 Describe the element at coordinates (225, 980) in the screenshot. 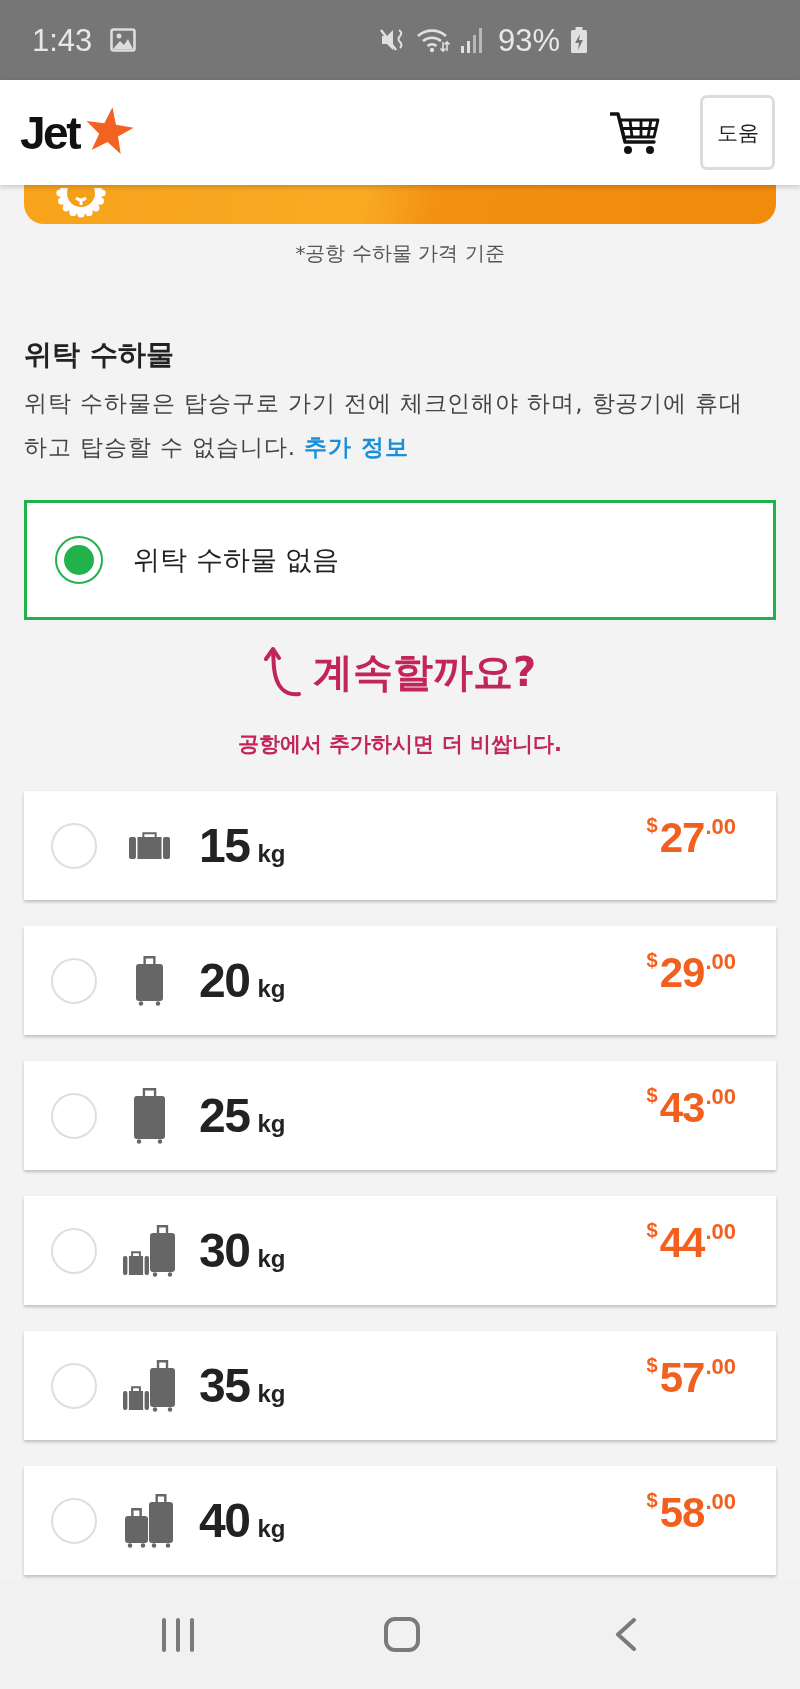

I see `weight-value: 20` at that location.